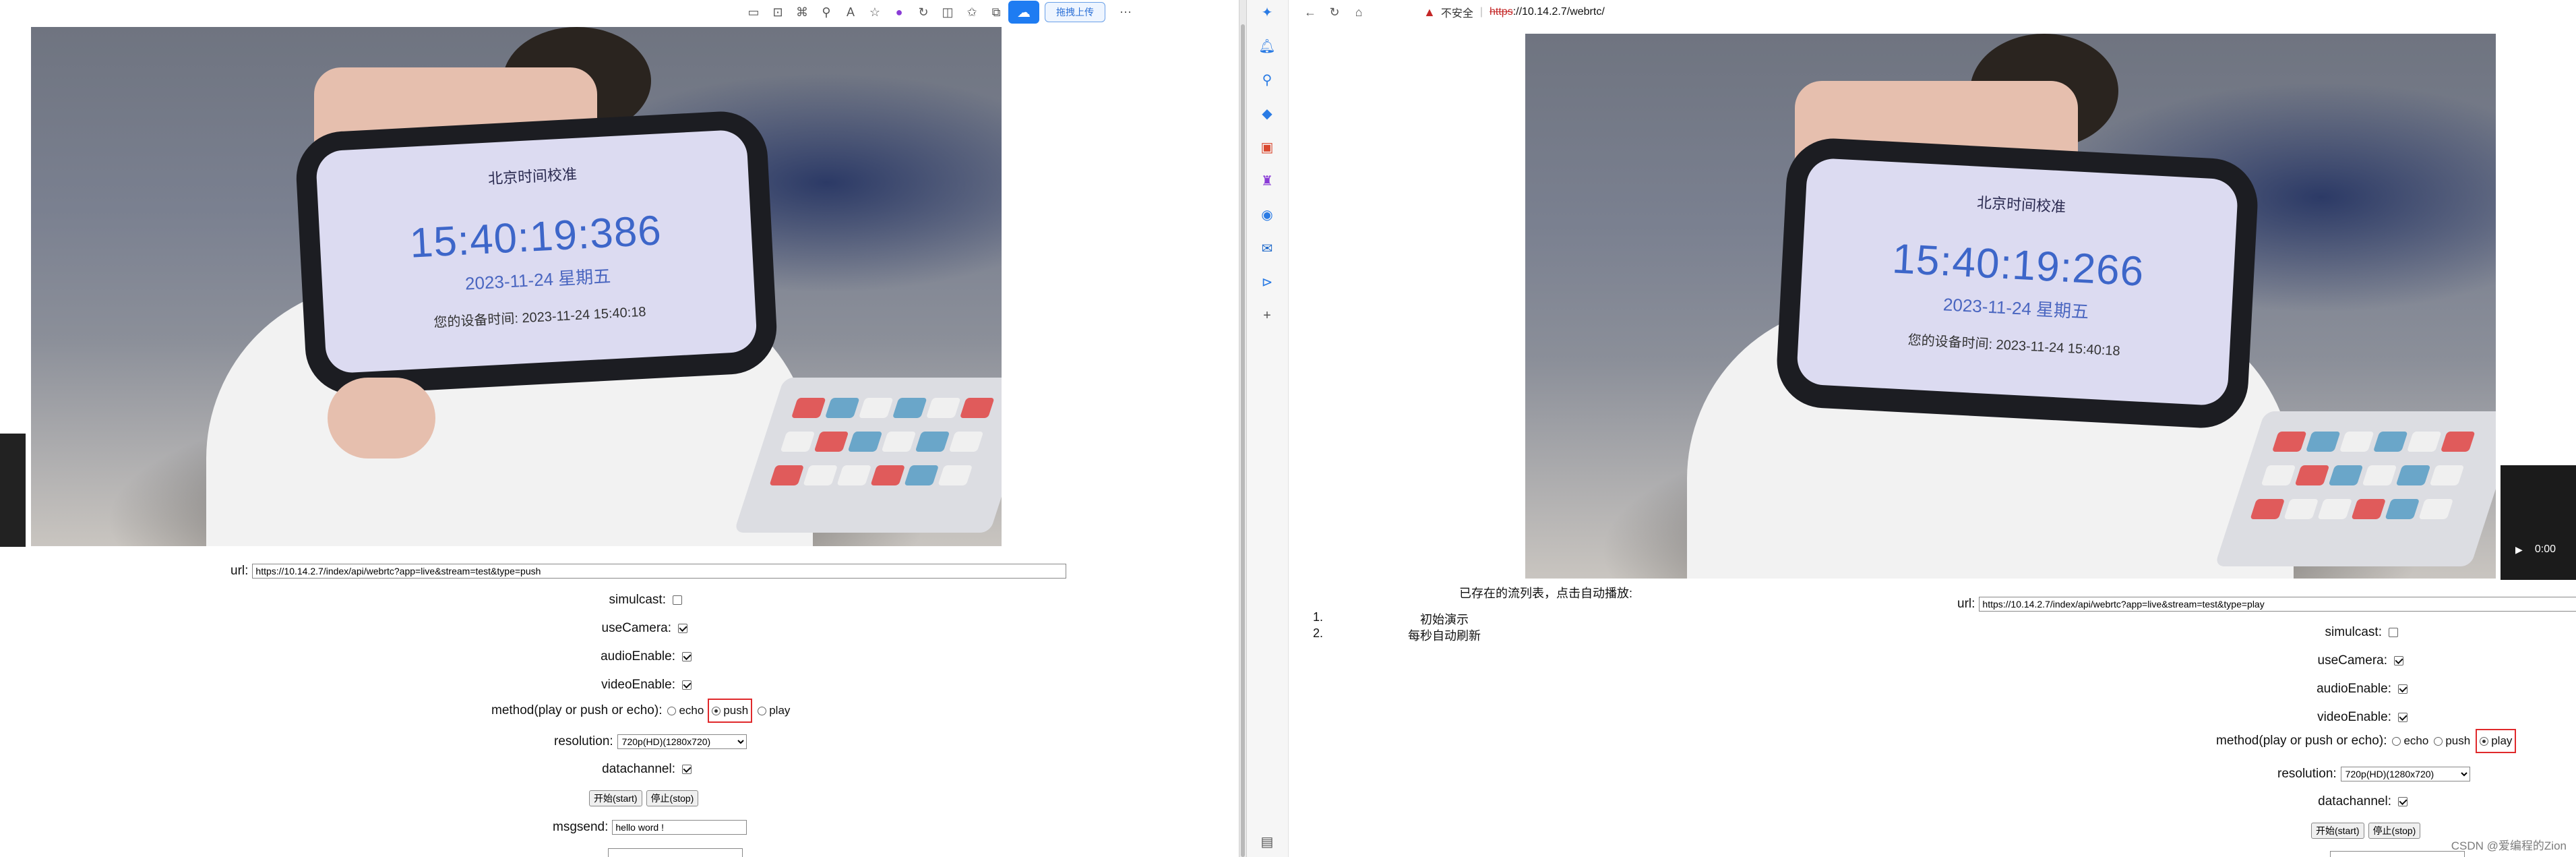  I want to click on msgrecv-input-partial, so click(675, 852).